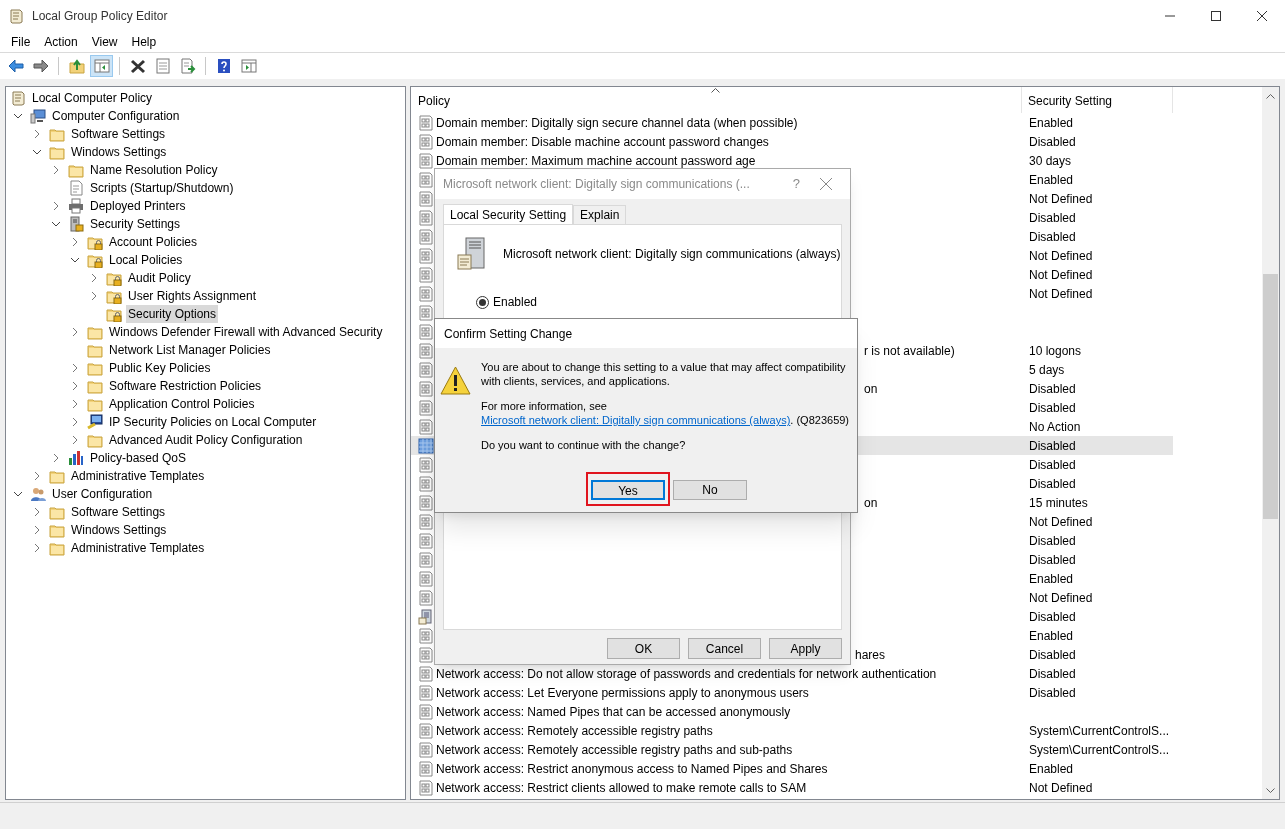  What do you see at coordinates (632, 769) in the screenshot?
I see `policy-name: Network access: Restrict anonymous access to Named Pipes and Shares` at bounding box center [632, 769].